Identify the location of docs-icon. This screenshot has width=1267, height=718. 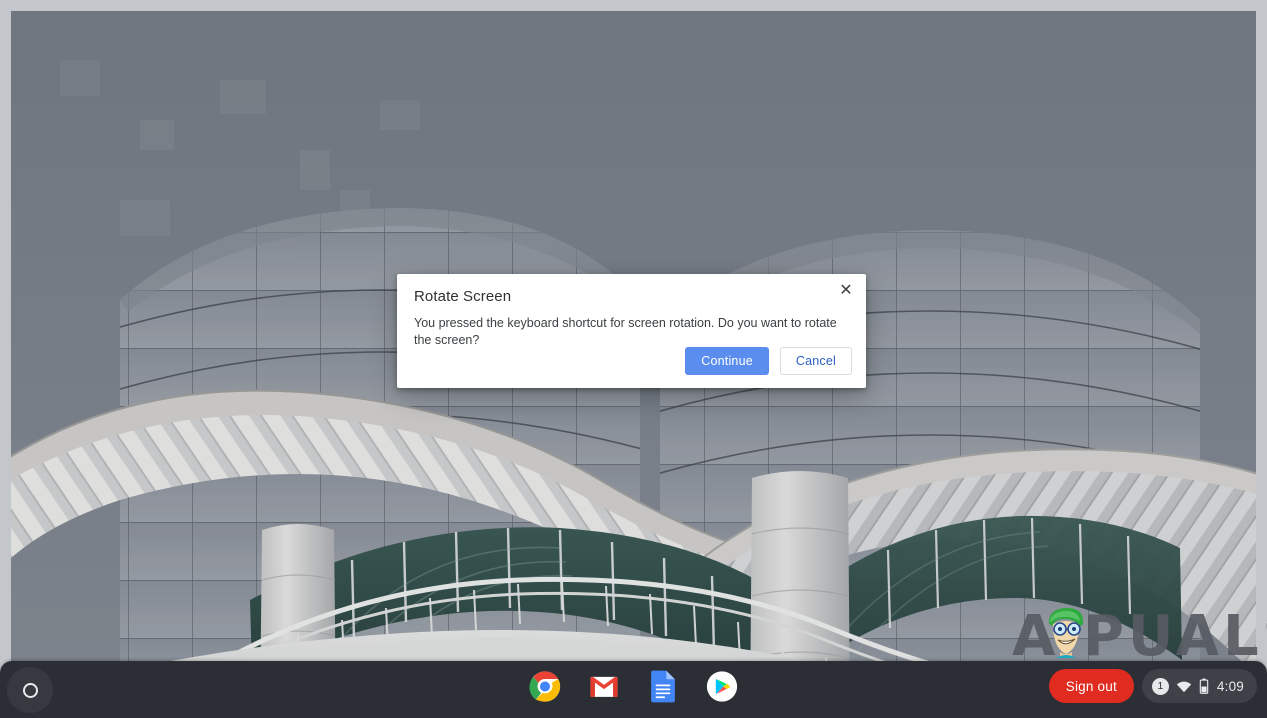
(663, 686).